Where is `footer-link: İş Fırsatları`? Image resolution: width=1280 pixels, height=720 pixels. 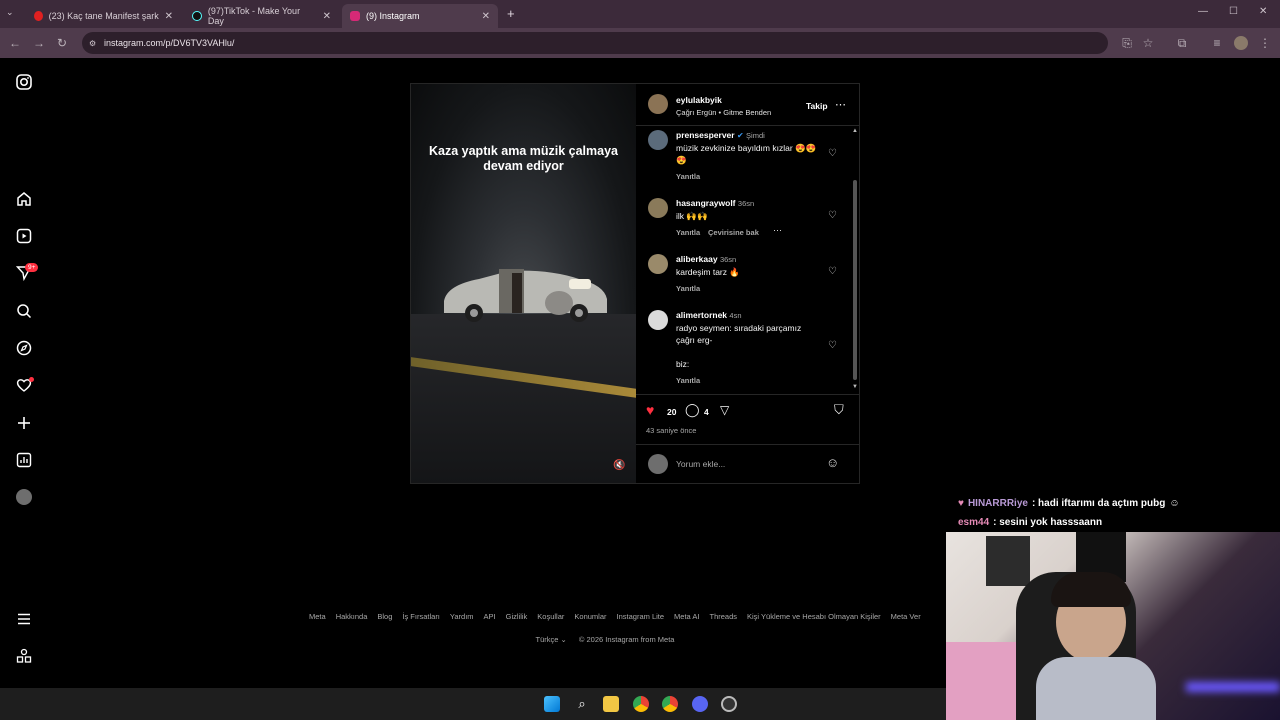 footer-link: İş Fırsatları is located at coordinates (421, 616).